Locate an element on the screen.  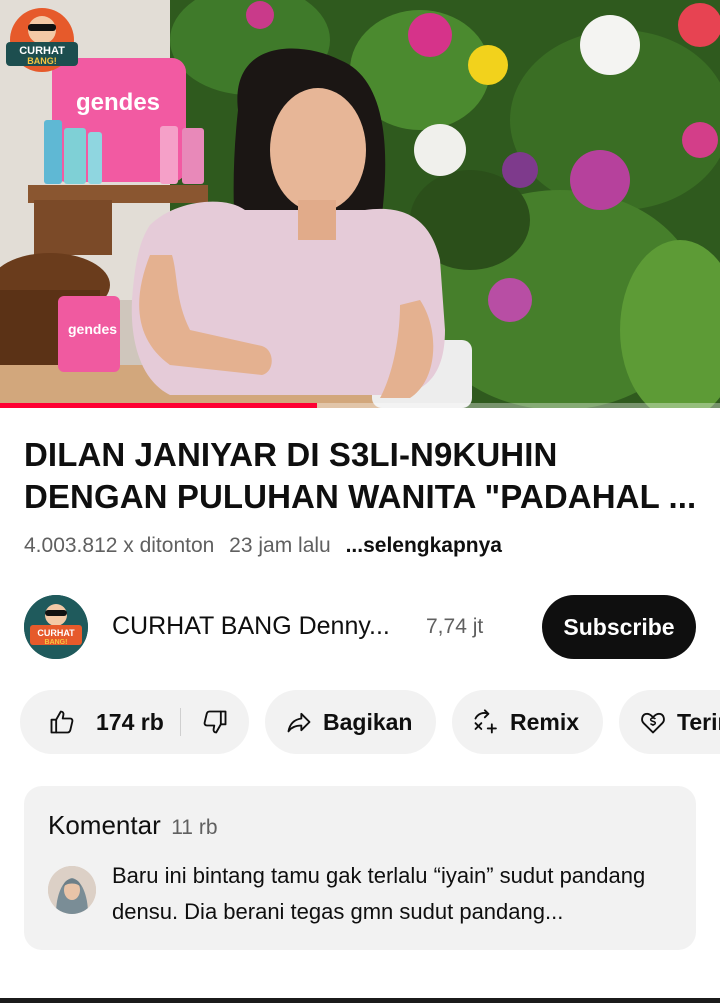
pillow-brand-text: gendes is located at coordinates (118, 102).